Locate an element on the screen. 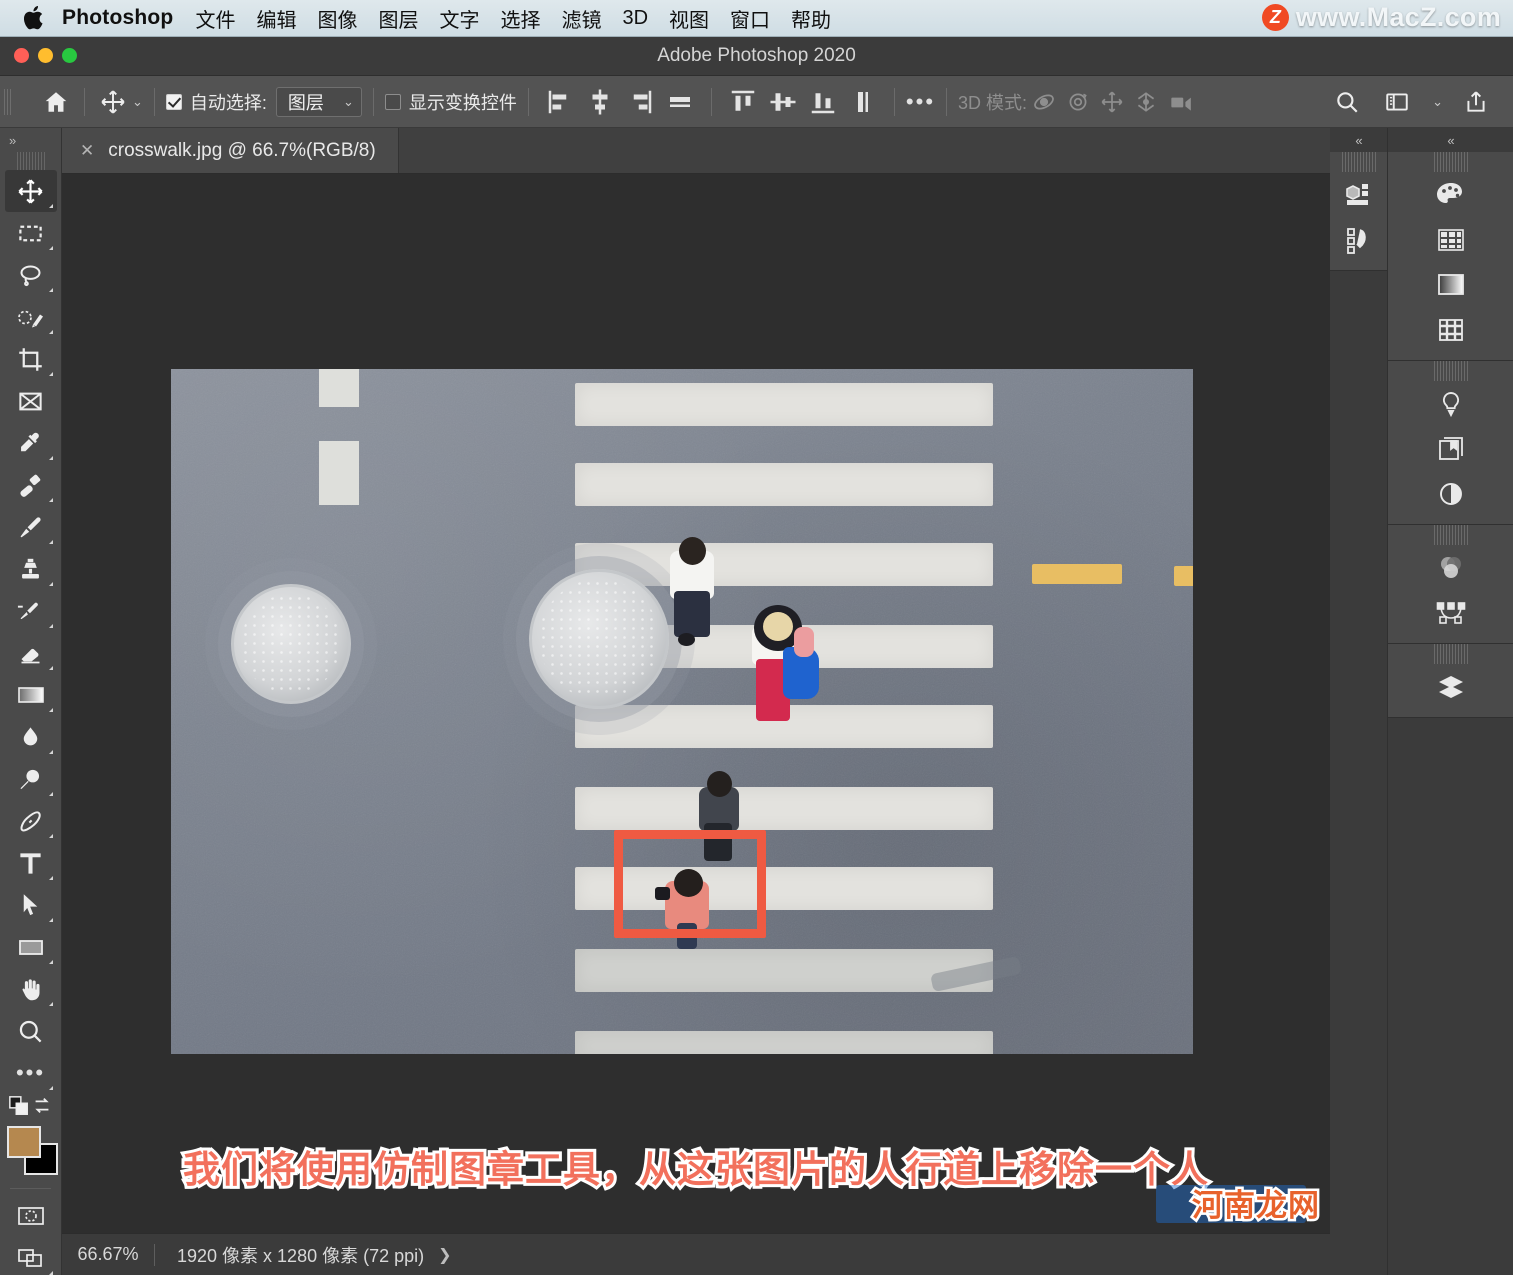 Image resolution: width=1513 pixels, height=1275 pixels. tool-group-corner-icon is located at coordinates (50, 500).